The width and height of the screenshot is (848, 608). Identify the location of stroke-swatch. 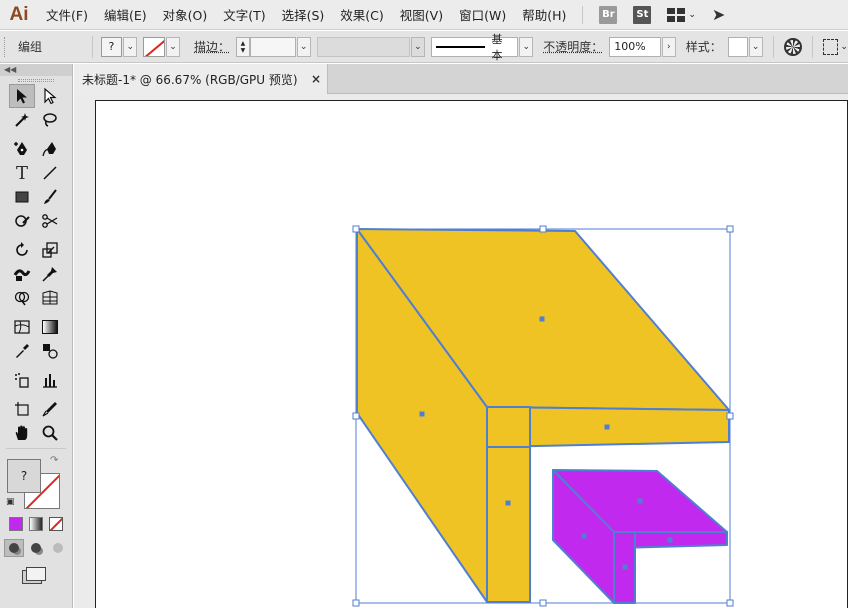
(154, 46).